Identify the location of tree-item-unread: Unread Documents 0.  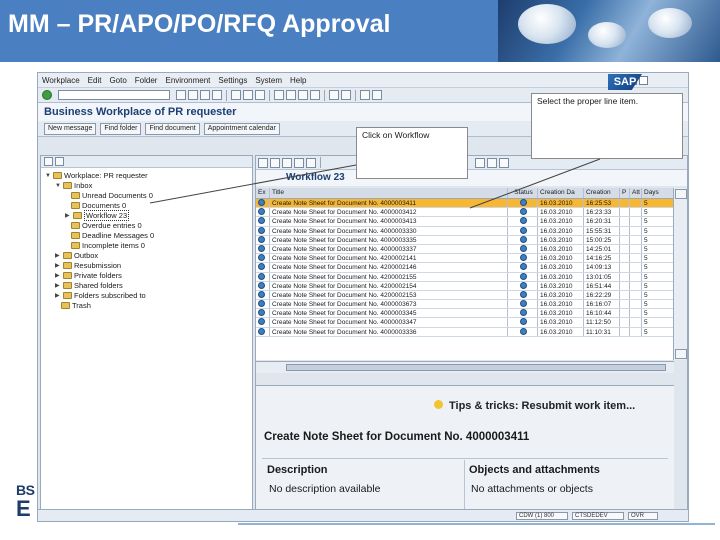
(112, 195).